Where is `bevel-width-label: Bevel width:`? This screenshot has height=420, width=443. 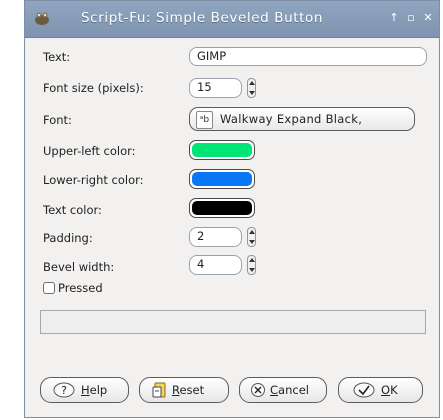
bevel-width-label: Bevel width: is located at coordinates (79, 267).